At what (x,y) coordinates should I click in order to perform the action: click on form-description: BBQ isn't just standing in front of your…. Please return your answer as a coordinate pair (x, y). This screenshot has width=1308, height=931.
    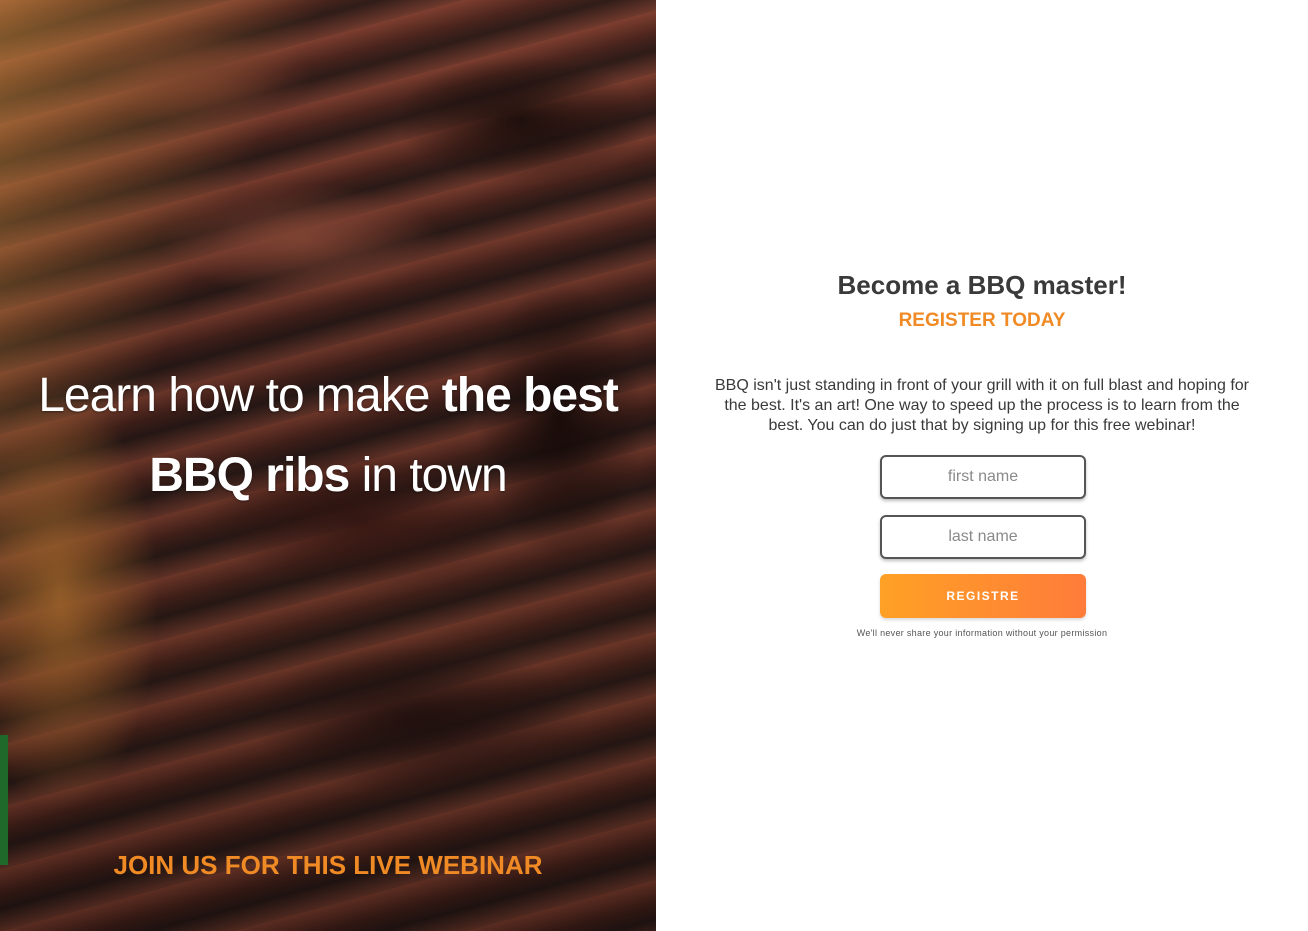
    Looking at the image, I should click on (982, 405).